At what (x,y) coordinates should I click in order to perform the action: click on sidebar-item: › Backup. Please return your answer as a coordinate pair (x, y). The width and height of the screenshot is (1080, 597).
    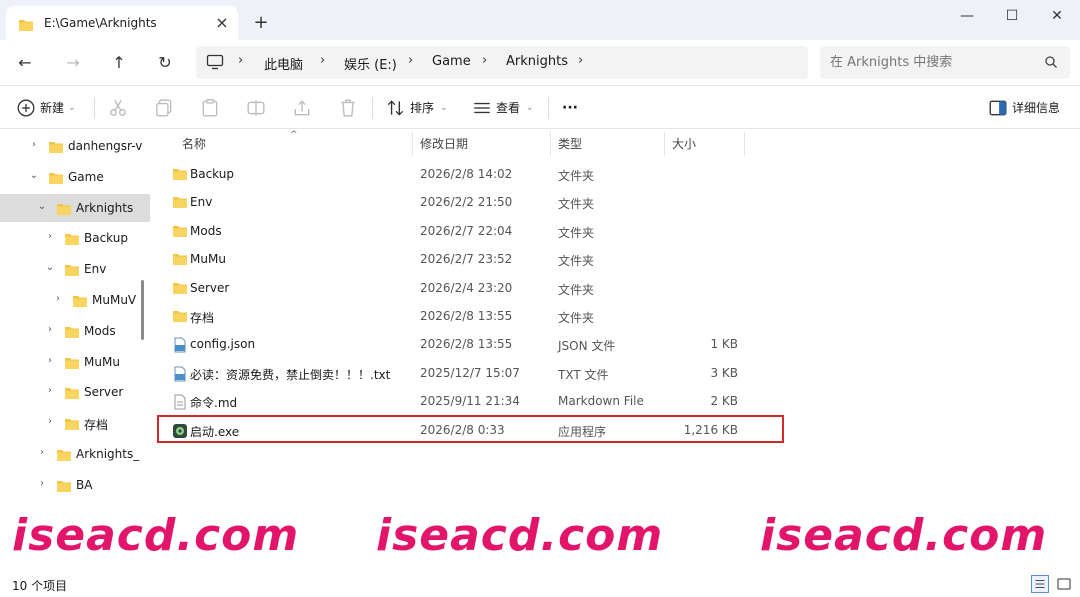
    Looking at the image, I should click on (75, 238).